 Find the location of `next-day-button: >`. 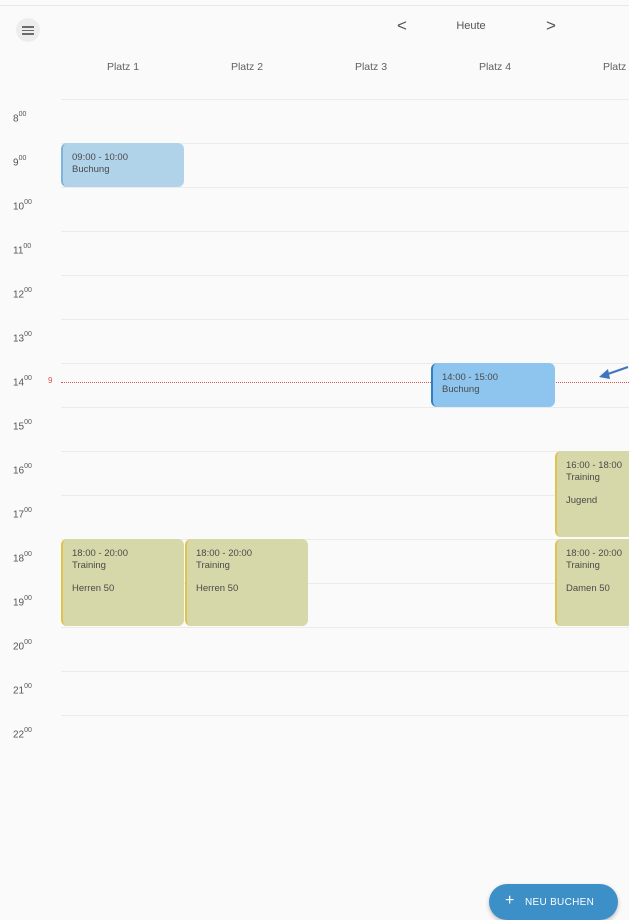

next-day-button: > is located at coordinates (551, 26).